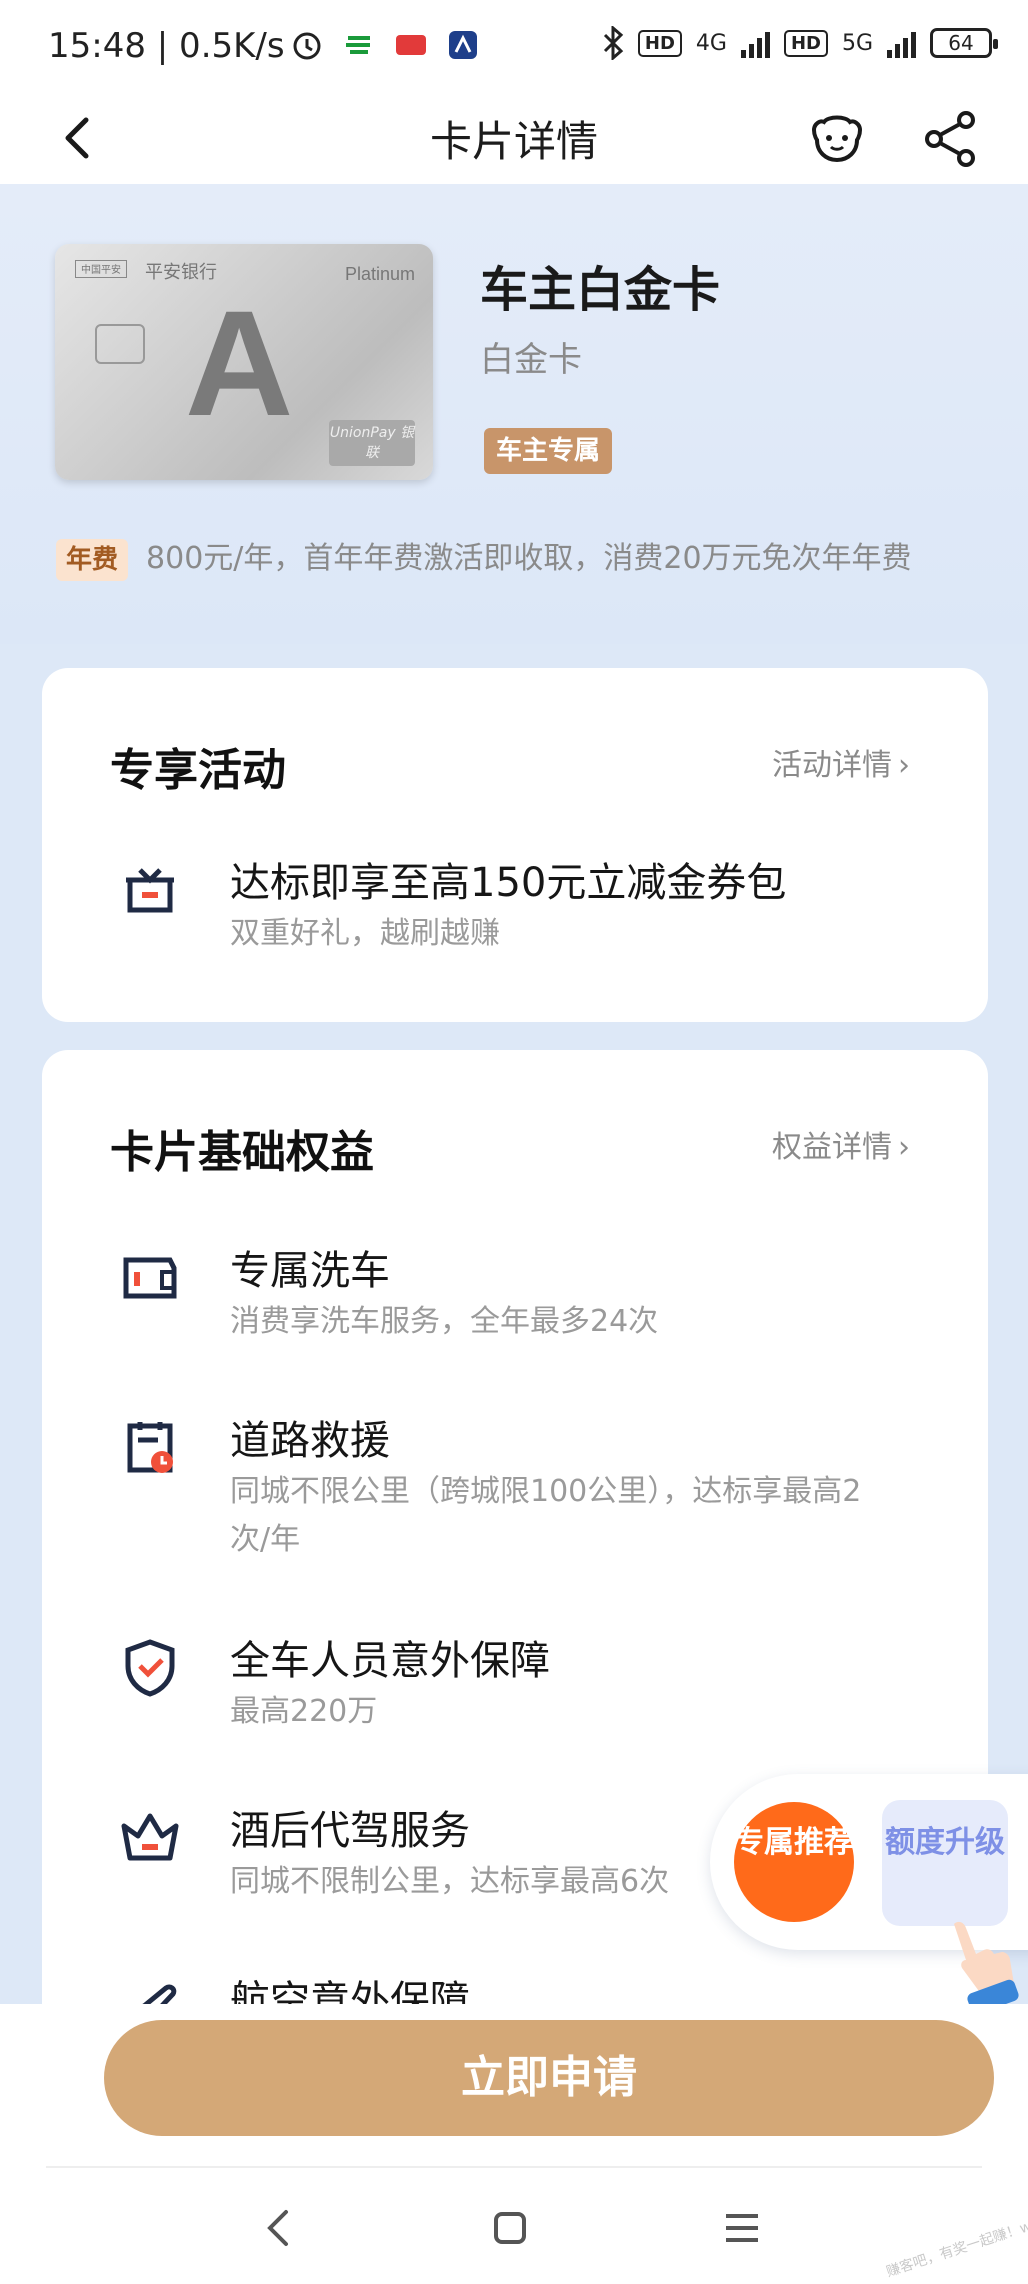 The image size is (1028, 2284). I want to click on deer-app-icon, so click(463, 45).